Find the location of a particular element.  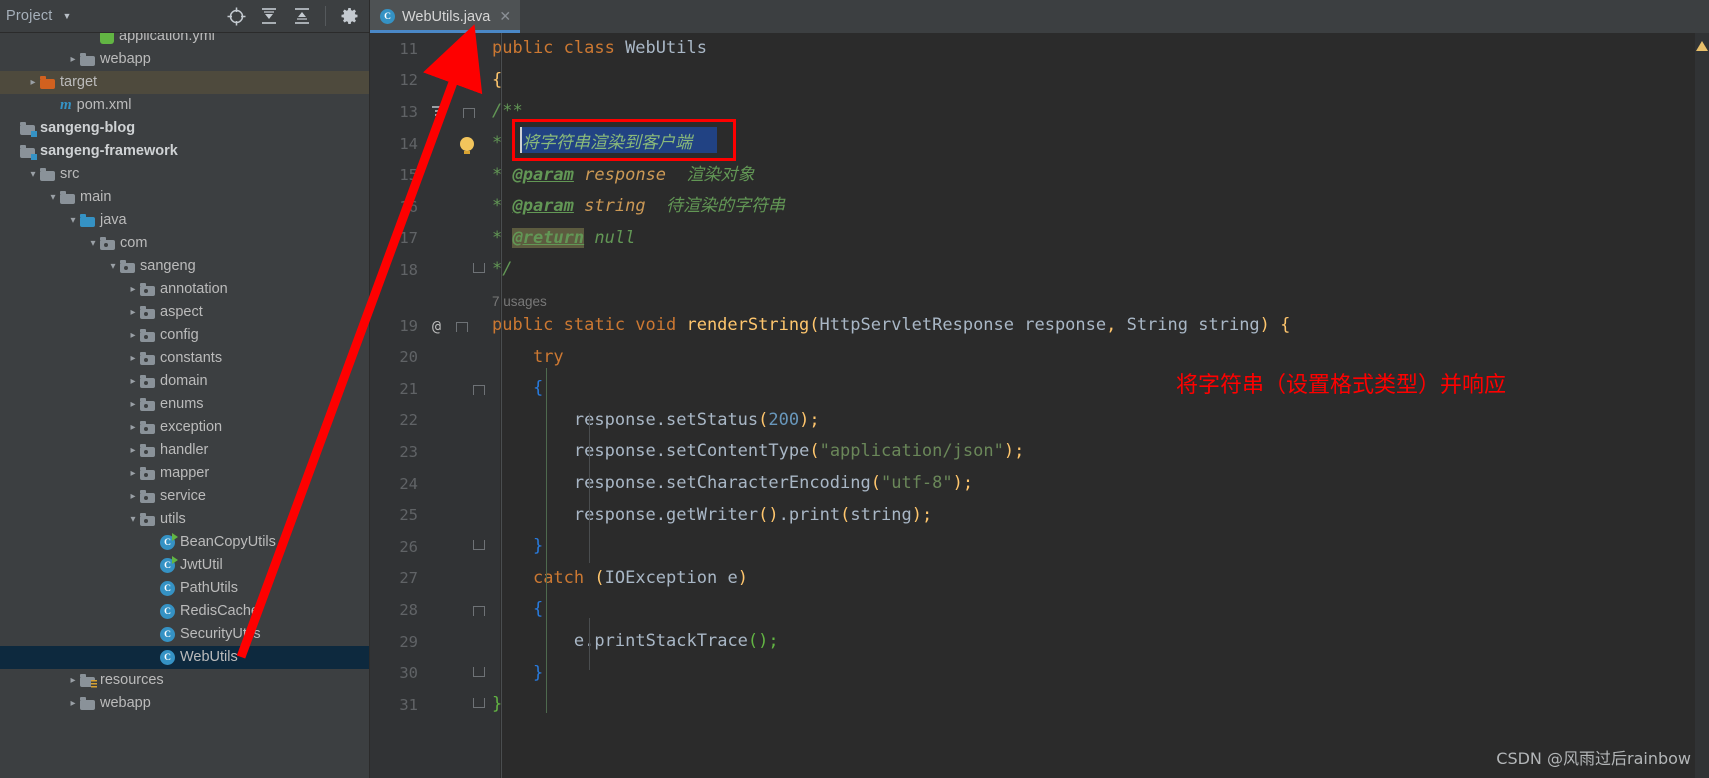

tree-item-config: ▸ config is located at coordinates (184, 335).